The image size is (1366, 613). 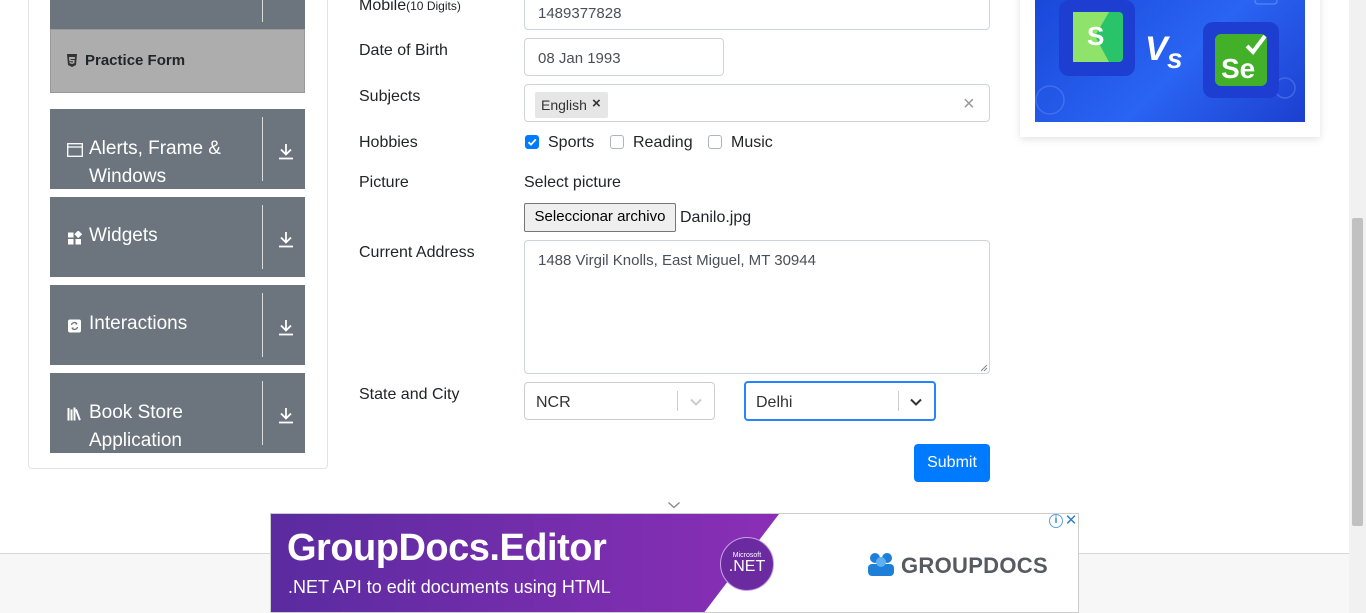 I want to click on hobbies-label: Hobbies, so click(x=388, y=142).